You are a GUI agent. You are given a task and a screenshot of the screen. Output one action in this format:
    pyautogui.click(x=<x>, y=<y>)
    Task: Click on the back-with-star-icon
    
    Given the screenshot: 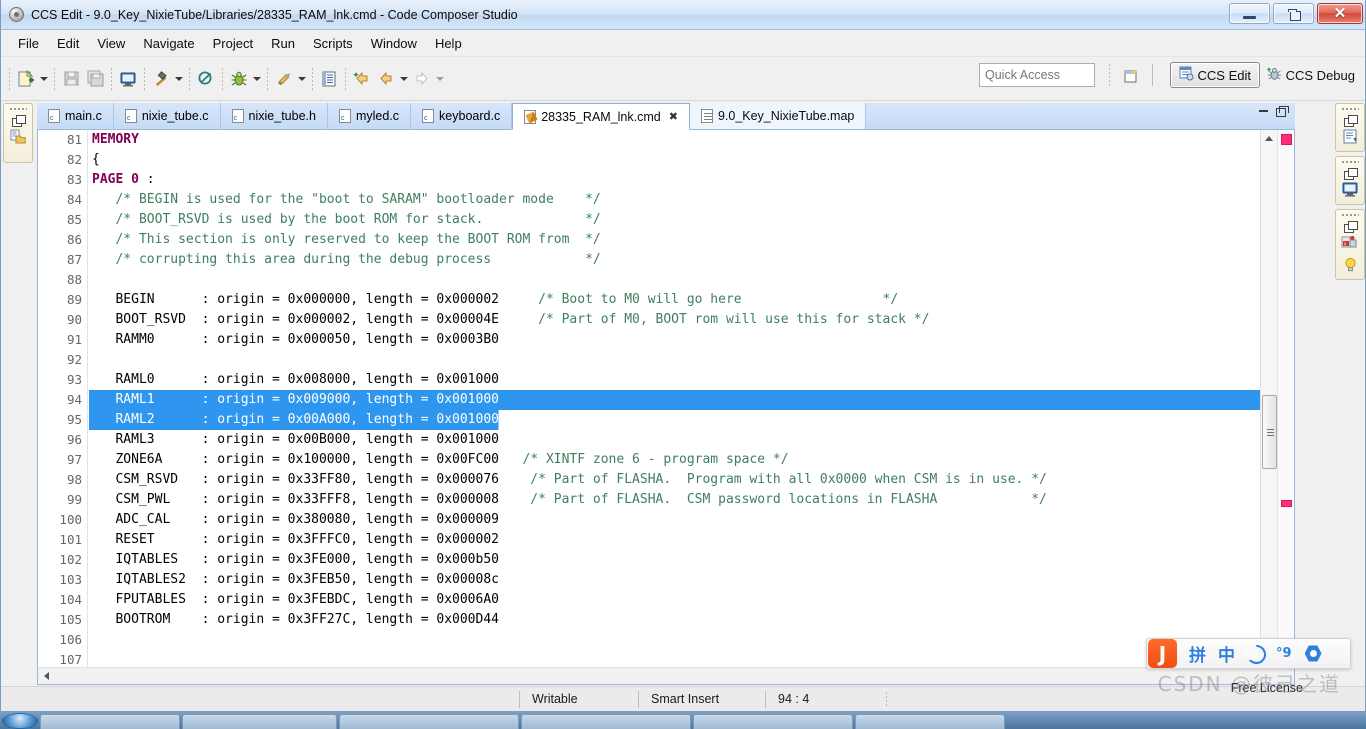 What is the action you would take?
    pyautogui.click(x=362, y=79)
    